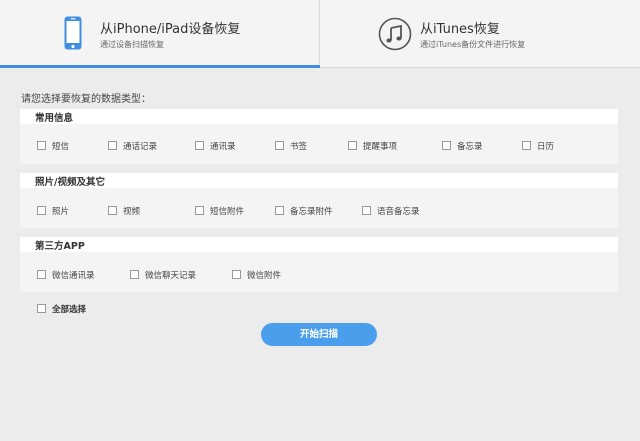 This screenshot has width=640, height=441. What do you see at coordinates (319, 272) in the screenshot?
I see `section-body-thirdparty: 微信通讯录 微信聊天记录 微信附件` at bounding box center [319, 272].